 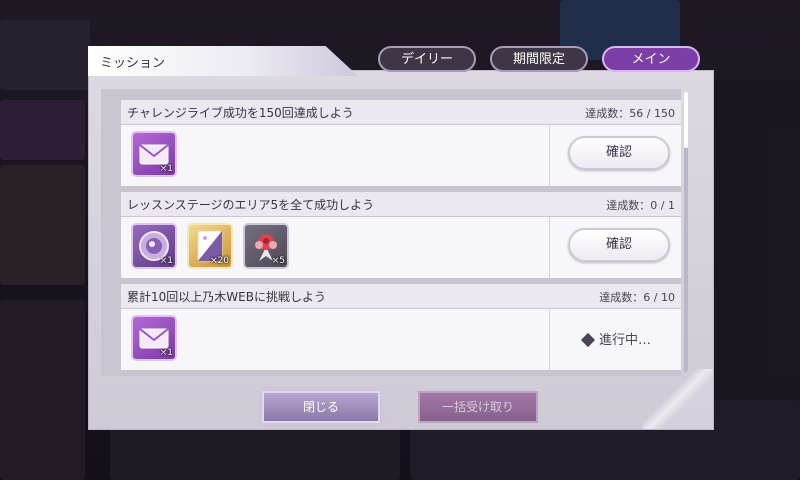 What do you see at coordinates (401, 296) in the screenshot?
I see `mission-header: 累計10回以上乃木WEBに挑戦しよう 達成数：6 / 10` at bounding box center [401, 296].